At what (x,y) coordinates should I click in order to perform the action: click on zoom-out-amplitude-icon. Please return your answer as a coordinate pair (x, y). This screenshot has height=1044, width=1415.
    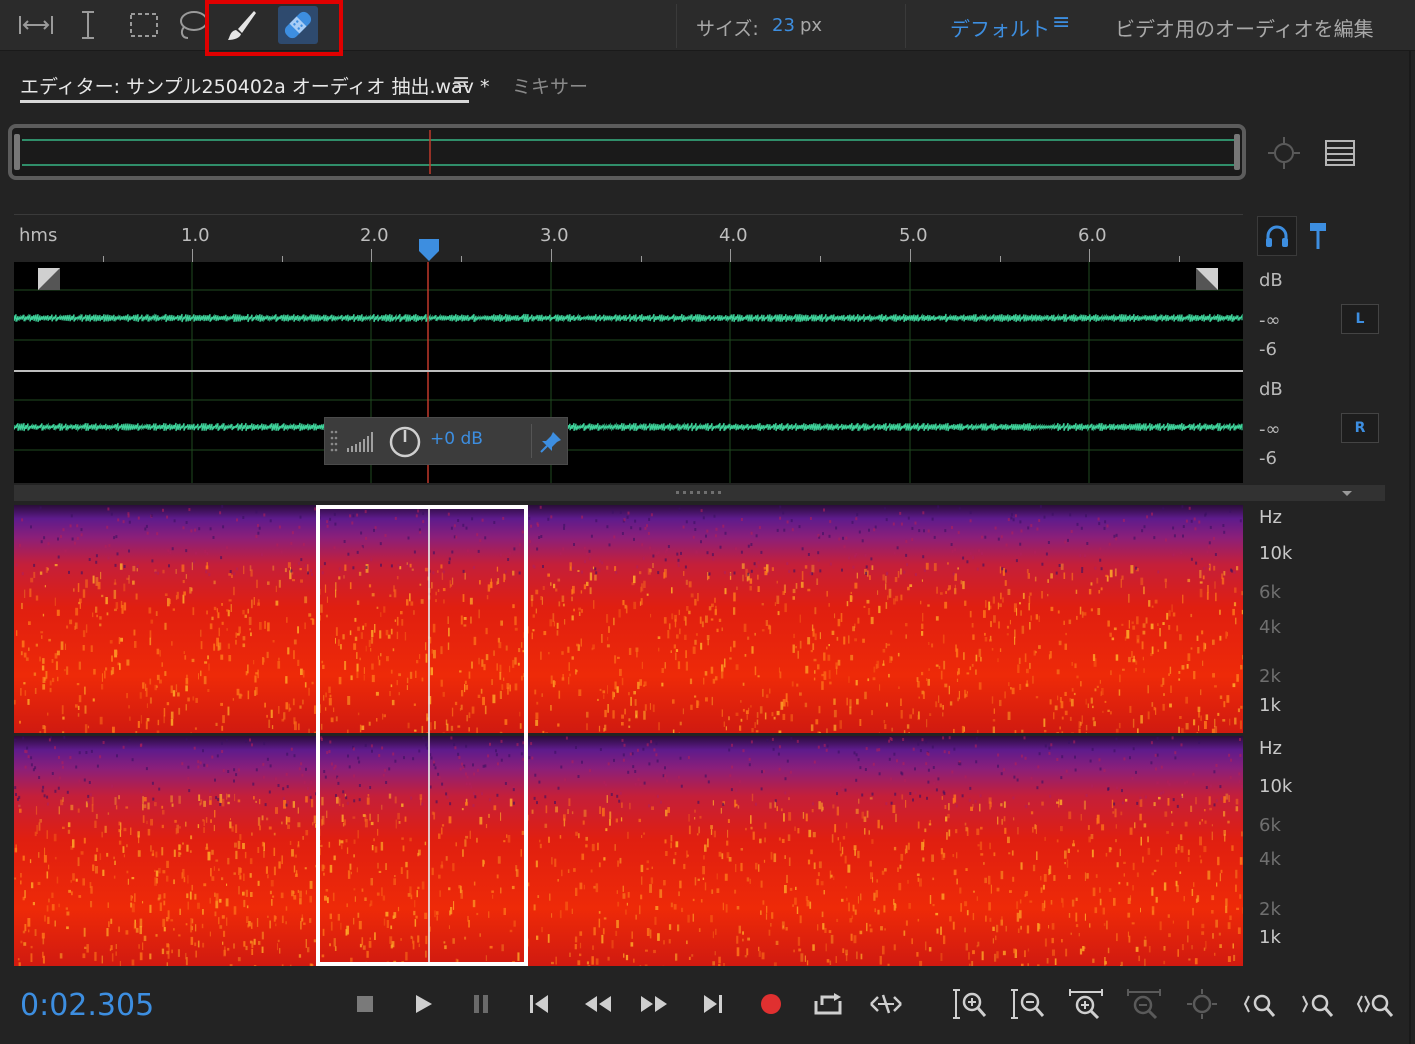
    Looking at the image, I should click on (1028, 1004).